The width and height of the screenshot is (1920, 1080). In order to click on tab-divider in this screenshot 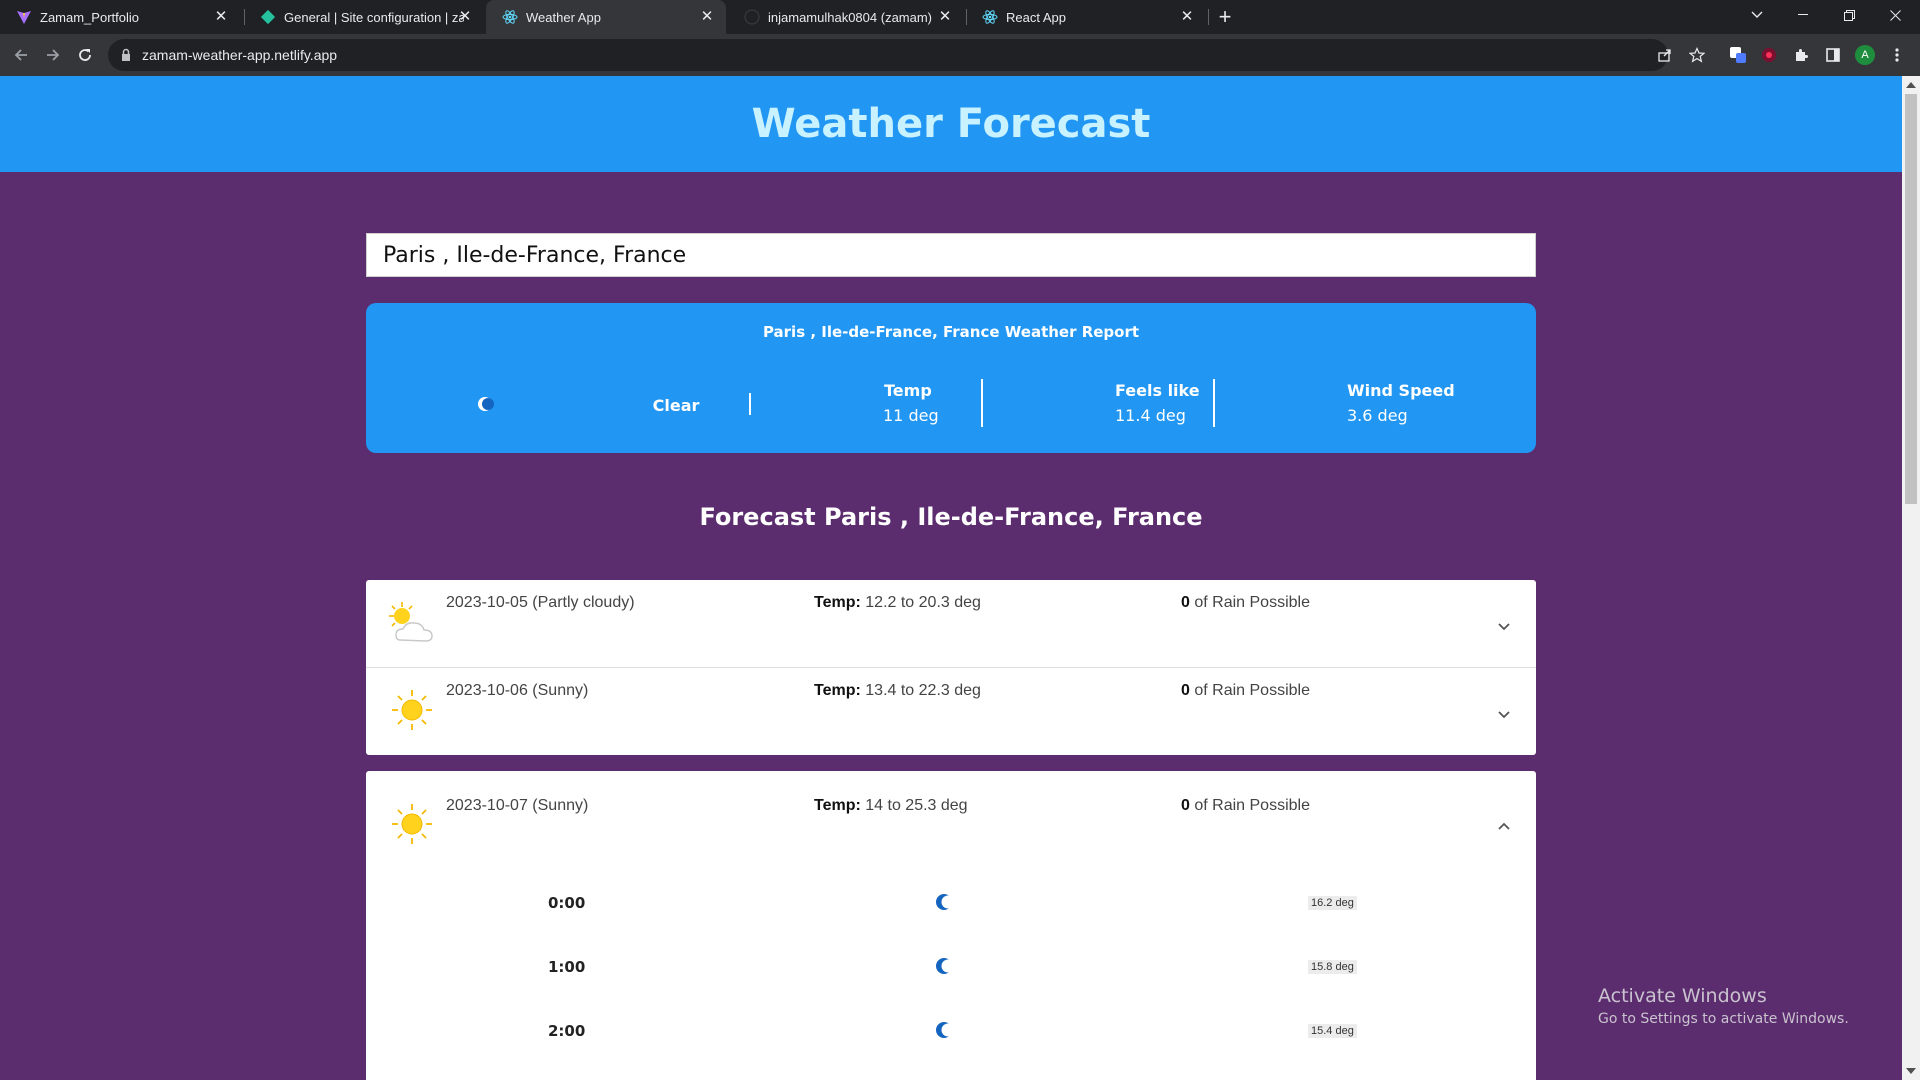, I will do `click(1208, 17)`.